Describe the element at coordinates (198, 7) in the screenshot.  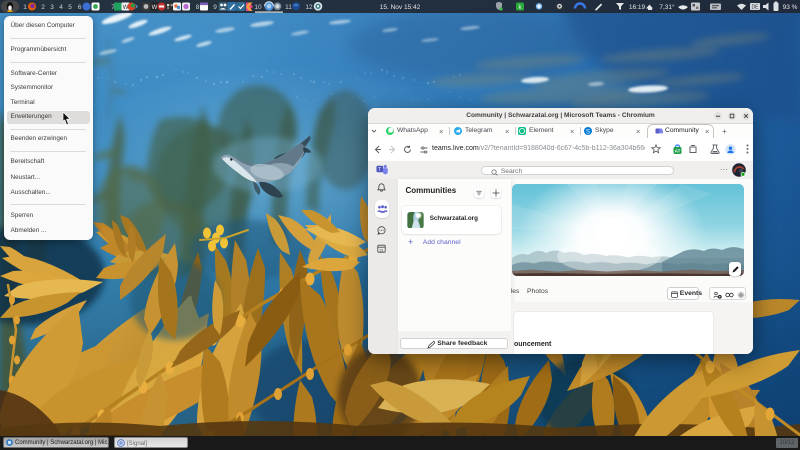
I see `svg-text: 8` at that location.